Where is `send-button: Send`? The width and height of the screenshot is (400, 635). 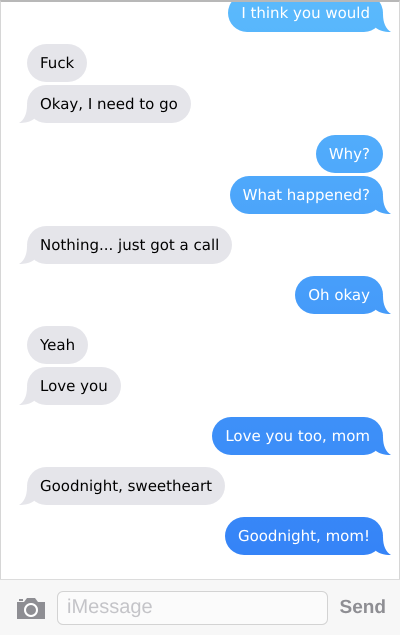 send-button: Send is located at coordinates (363, 607).